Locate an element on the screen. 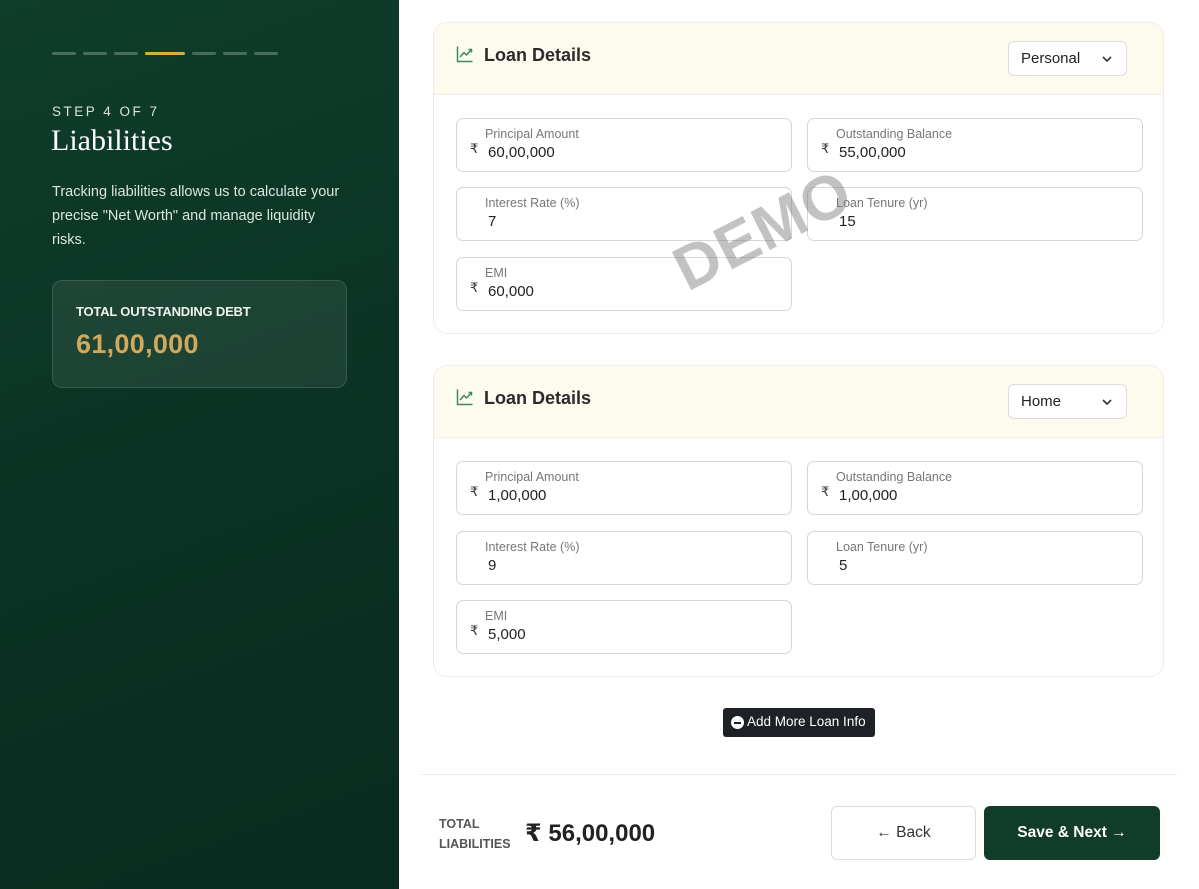 The image size is (1199, 889). total-label-line1: TOTAL is located at coordinates (459, 824).